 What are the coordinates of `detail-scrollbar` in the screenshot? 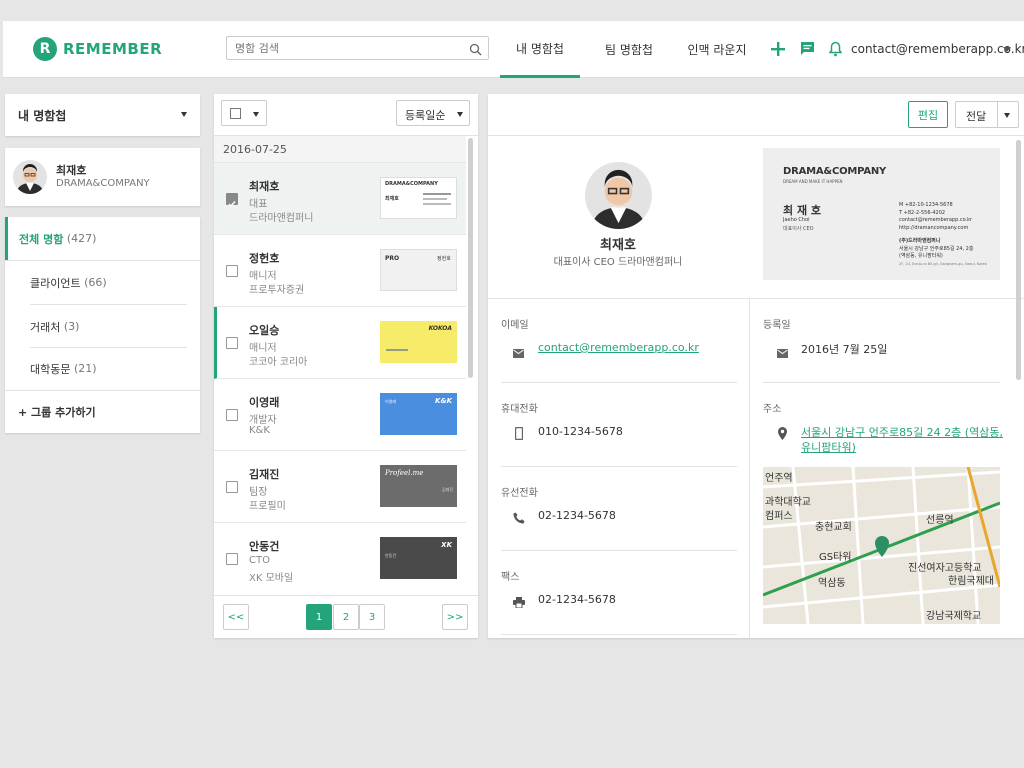 It's located at (1018, 260).